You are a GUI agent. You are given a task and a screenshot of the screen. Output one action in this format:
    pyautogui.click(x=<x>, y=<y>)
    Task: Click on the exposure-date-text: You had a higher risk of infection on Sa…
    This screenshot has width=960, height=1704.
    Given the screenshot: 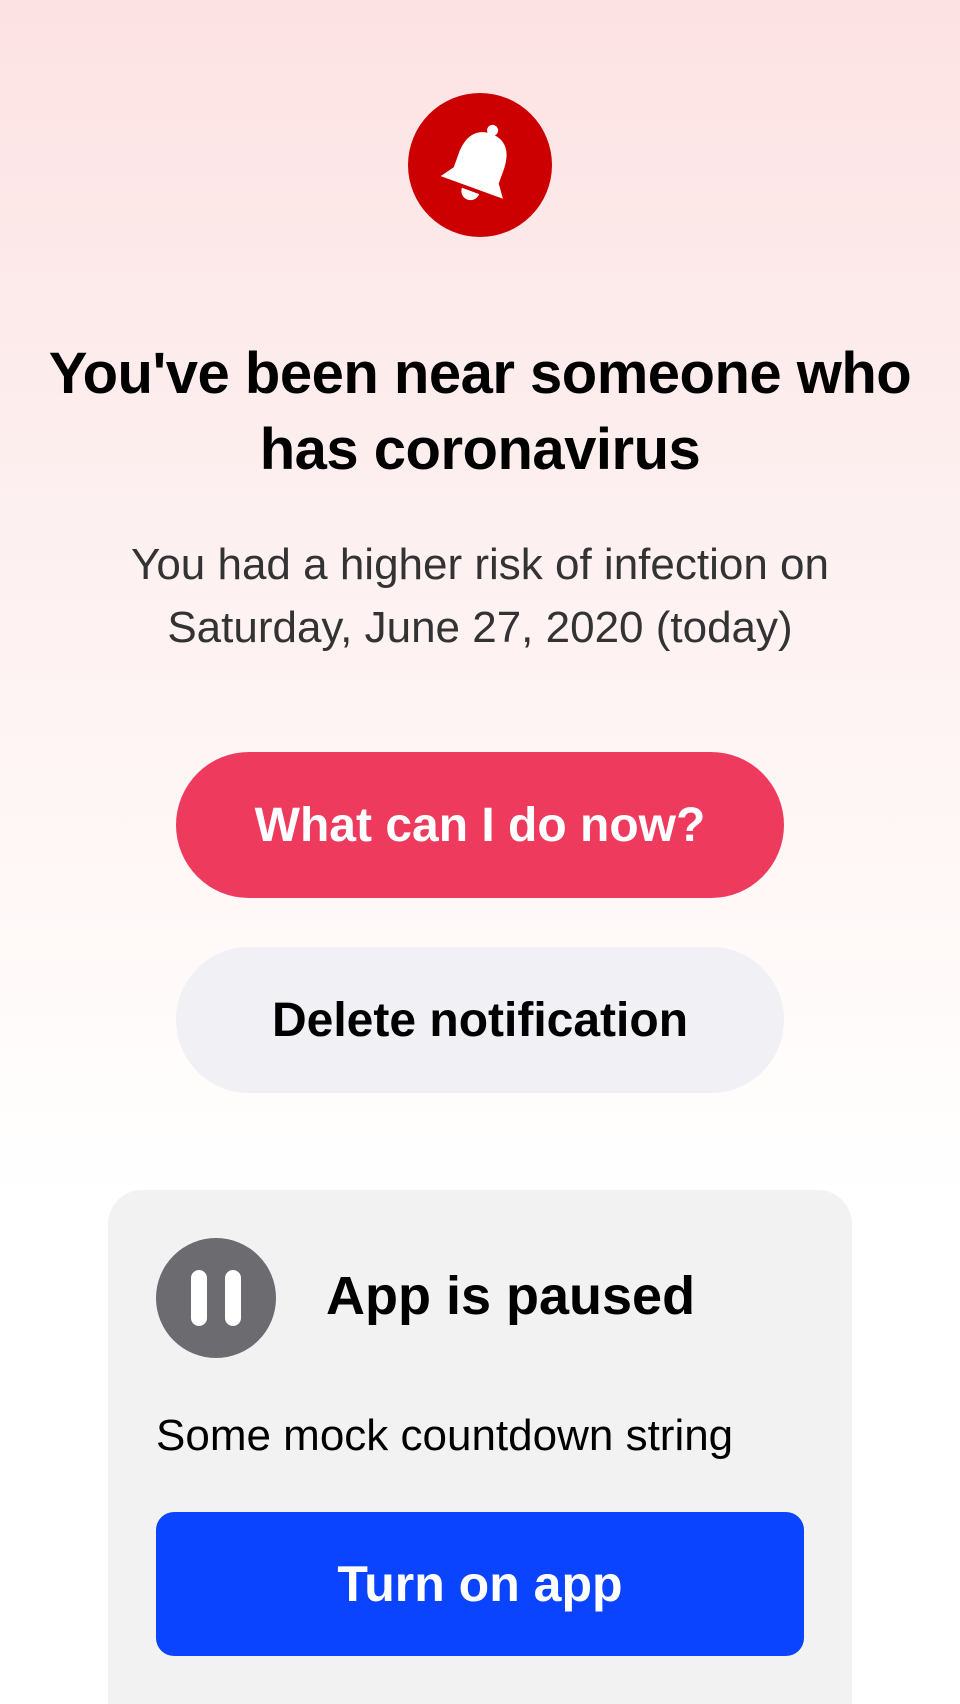 What is the action you would take?
    pyautogui.click(x=480, y=596)
    